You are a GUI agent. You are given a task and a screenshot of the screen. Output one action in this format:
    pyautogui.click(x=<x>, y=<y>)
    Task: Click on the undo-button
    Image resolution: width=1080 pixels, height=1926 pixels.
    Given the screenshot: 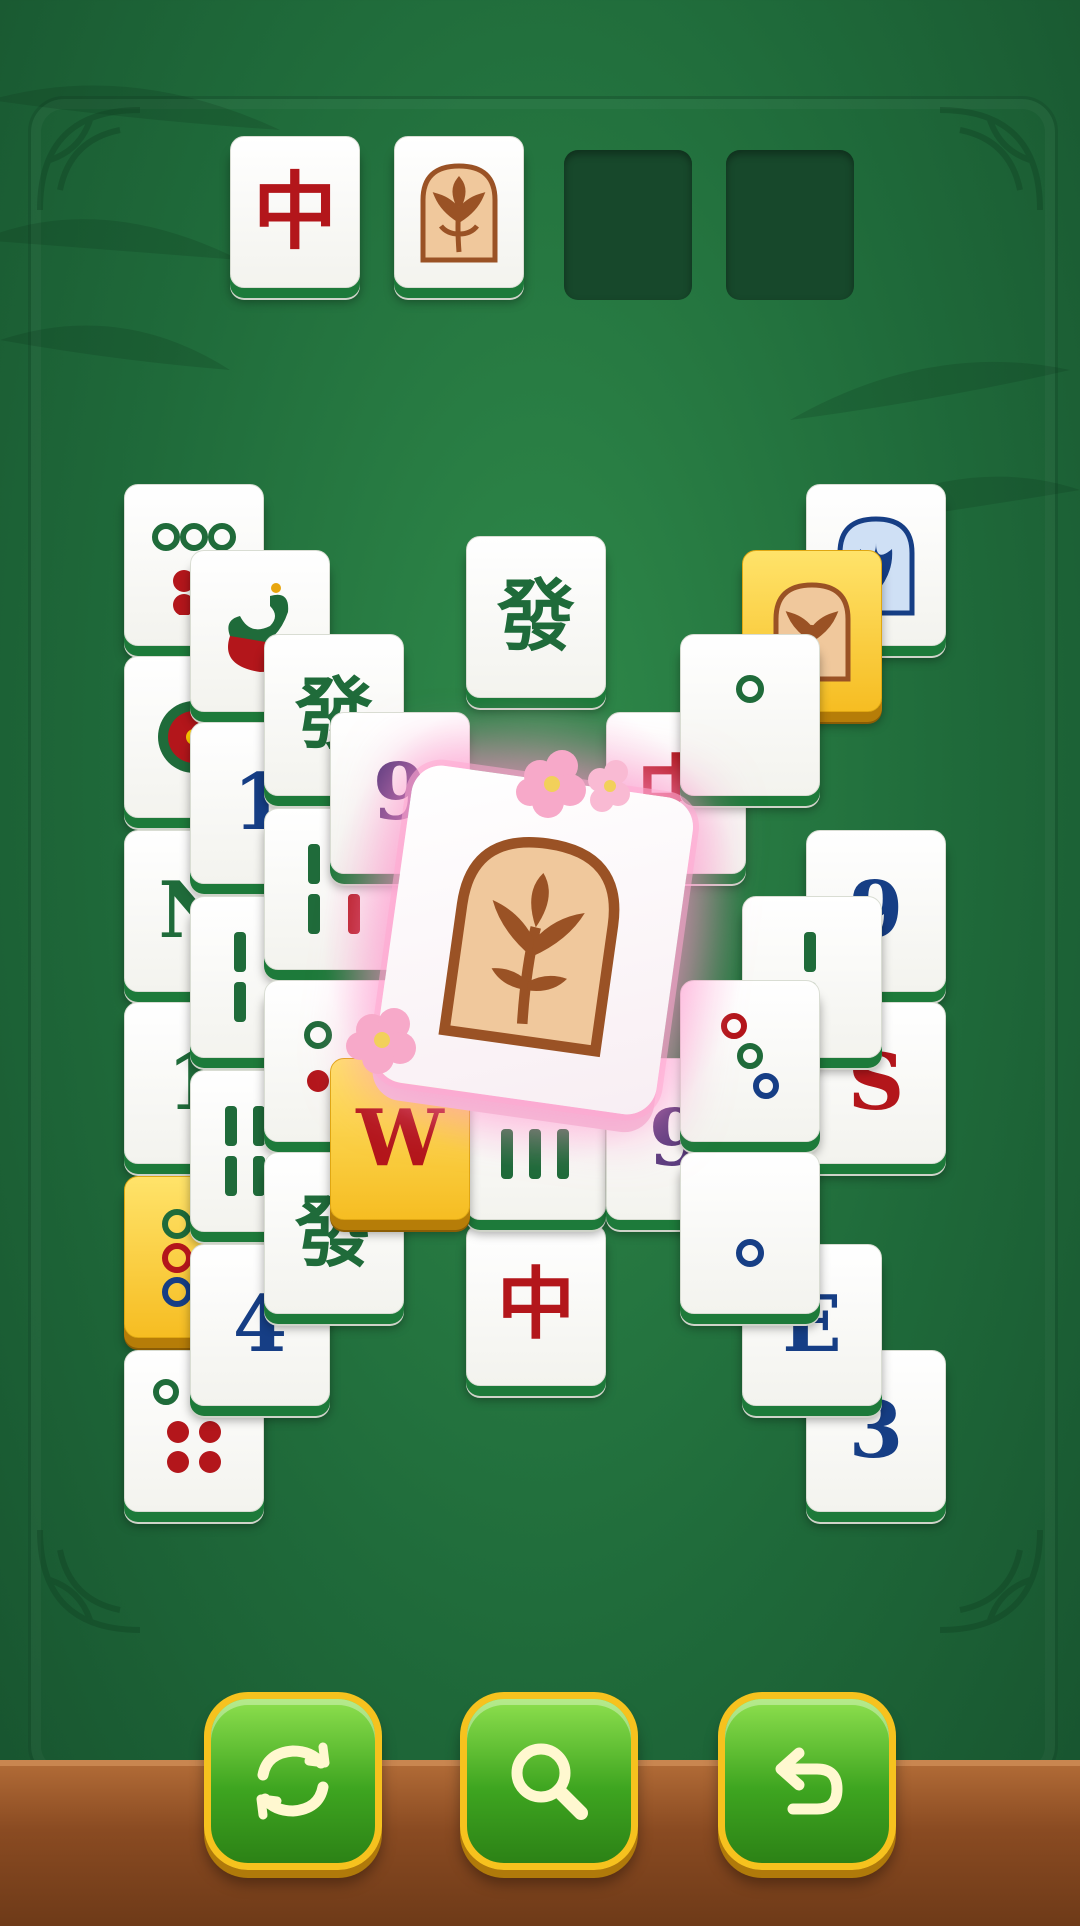 What is the action you would take?
    pyautogui.click(x=807, y=1781)
    